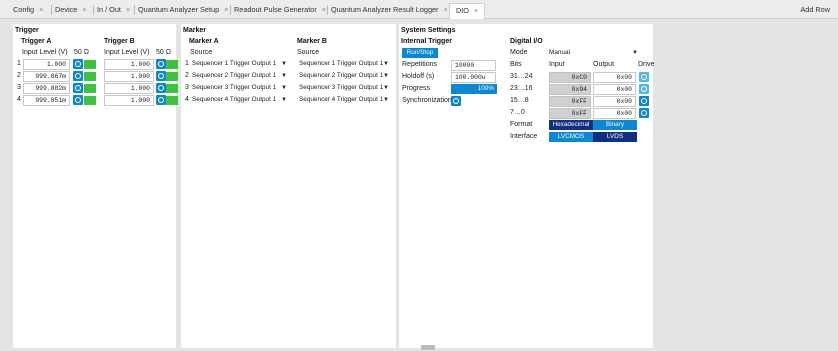 This screenshot has height=351, width=838. What do you see at coordinates (593, 53) in the screenshot?
I see `mode-select: Manual ▼` at bounding box center [593, 53].